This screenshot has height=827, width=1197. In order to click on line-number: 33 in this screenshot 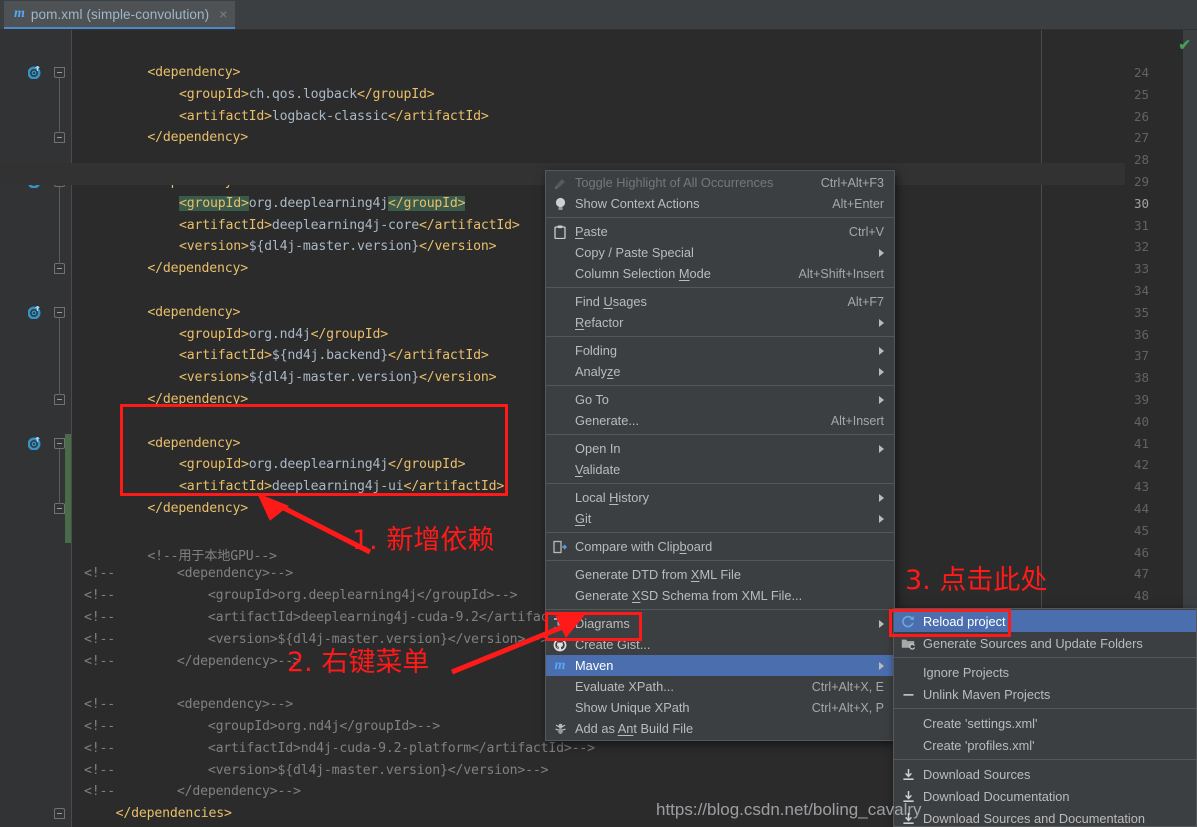, I will do `click(1141, 269)`.